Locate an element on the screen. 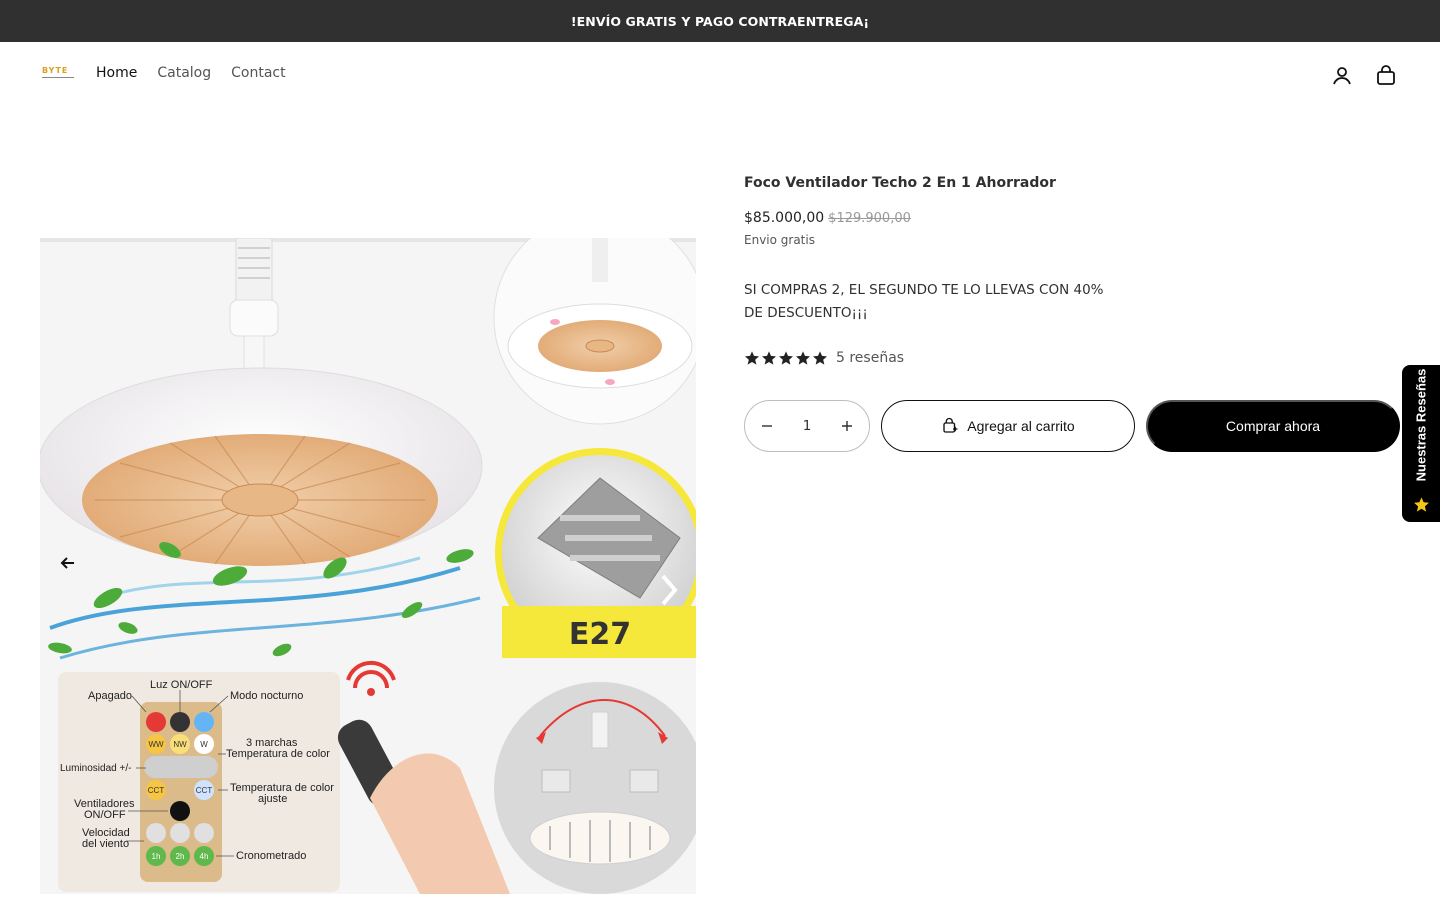 The width and height of the screenshot is (1440, 900). reviews-tab: Nuestras Reseñas is located at coordinates (1421, 443).